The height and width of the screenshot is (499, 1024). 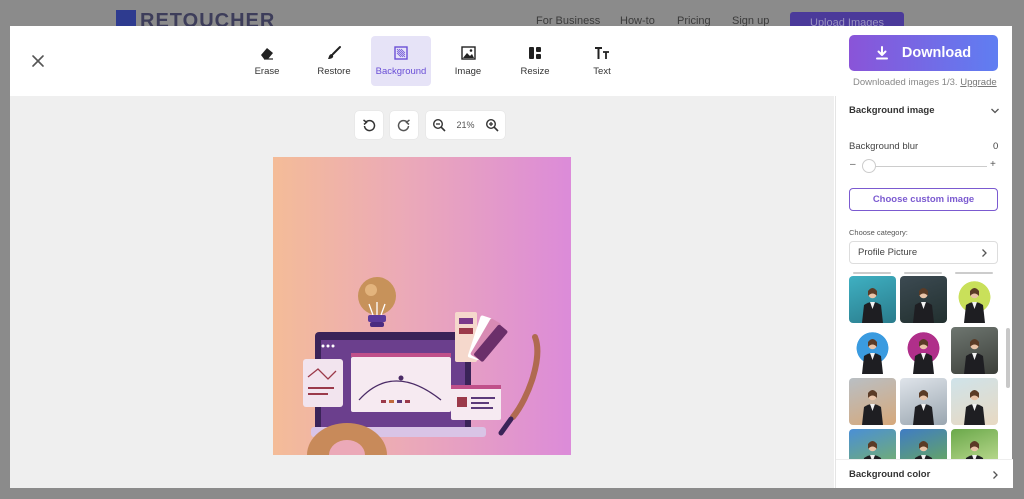 I want to click on tool-resize-label: Resize, so click(x=535, y=71).